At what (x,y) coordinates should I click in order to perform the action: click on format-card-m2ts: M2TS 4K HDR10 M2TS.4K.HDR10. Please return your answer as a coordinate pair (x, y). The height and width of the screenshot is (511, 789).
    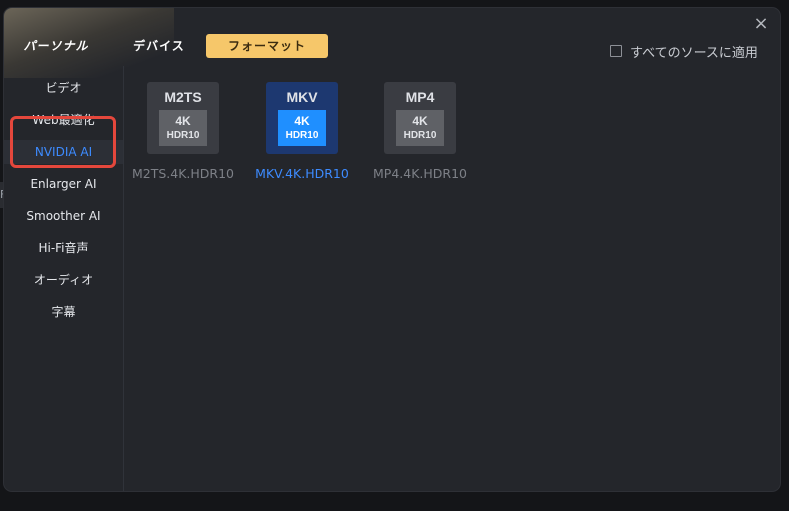
    Looking at the image, I should click on (183, 131).